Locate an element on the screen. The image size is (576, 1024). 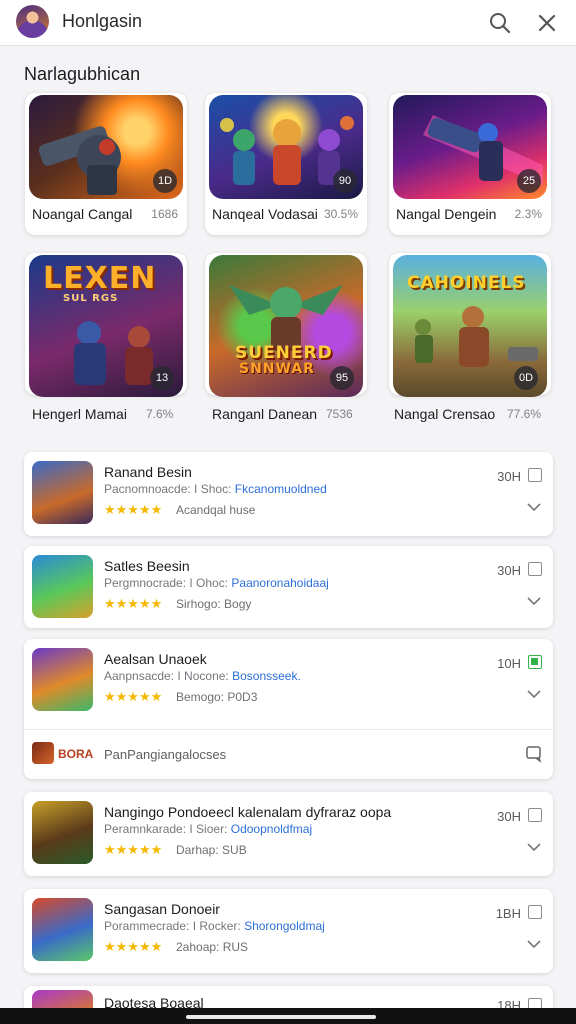
featured-card: LEXEN SUL RGS 13 is located at coordinates (106, 325).